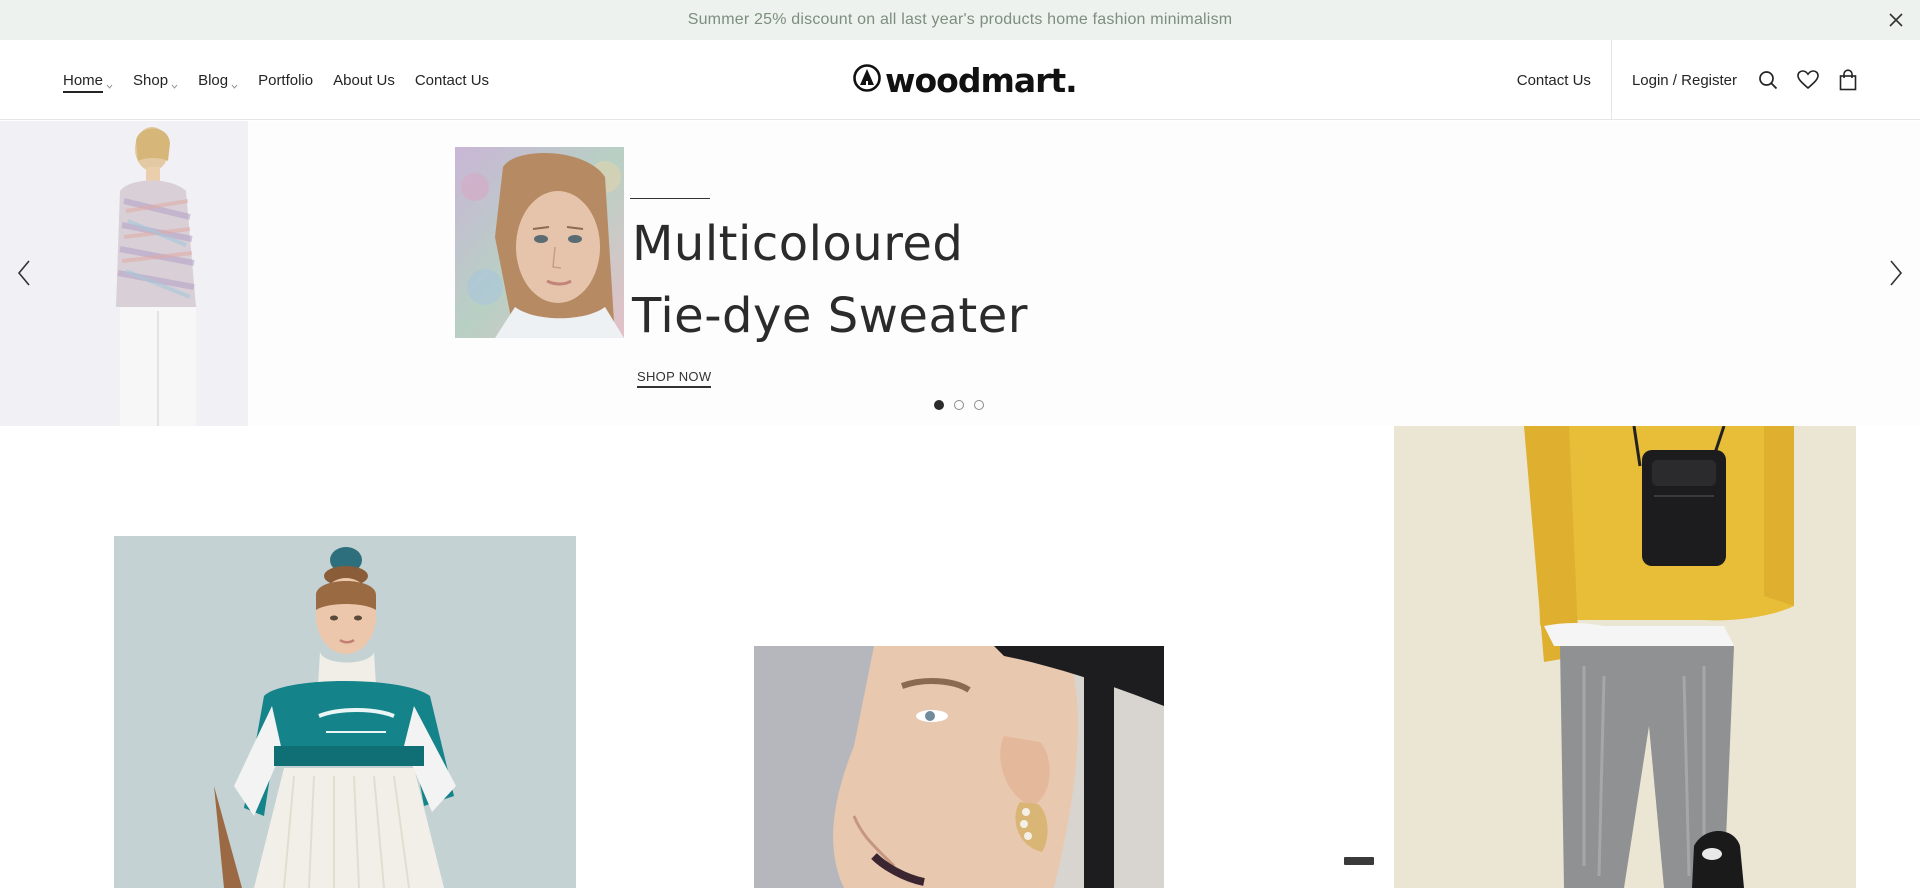 Image resolution: width=1920 pixels, height=888 pixels. I want to click on nav-item-portfolio: Portfolio, so click(285, 80).